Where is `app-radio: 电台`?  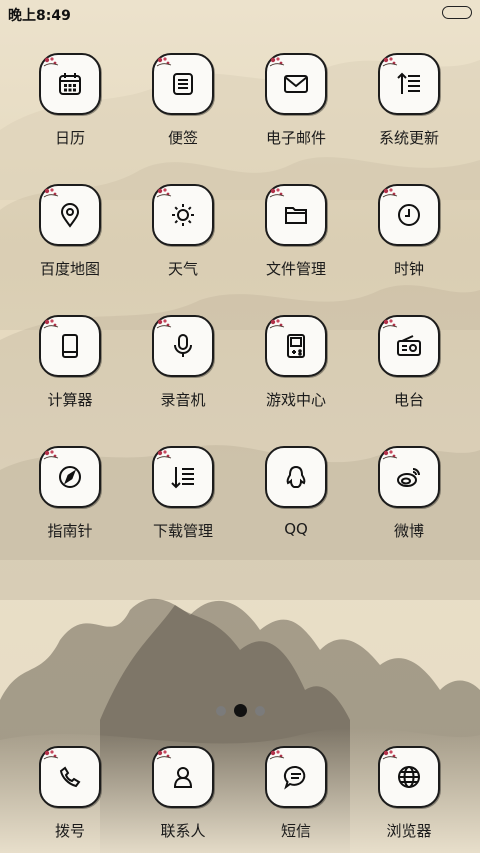
app-radio: 电台 is located at coordinates (409, 362).